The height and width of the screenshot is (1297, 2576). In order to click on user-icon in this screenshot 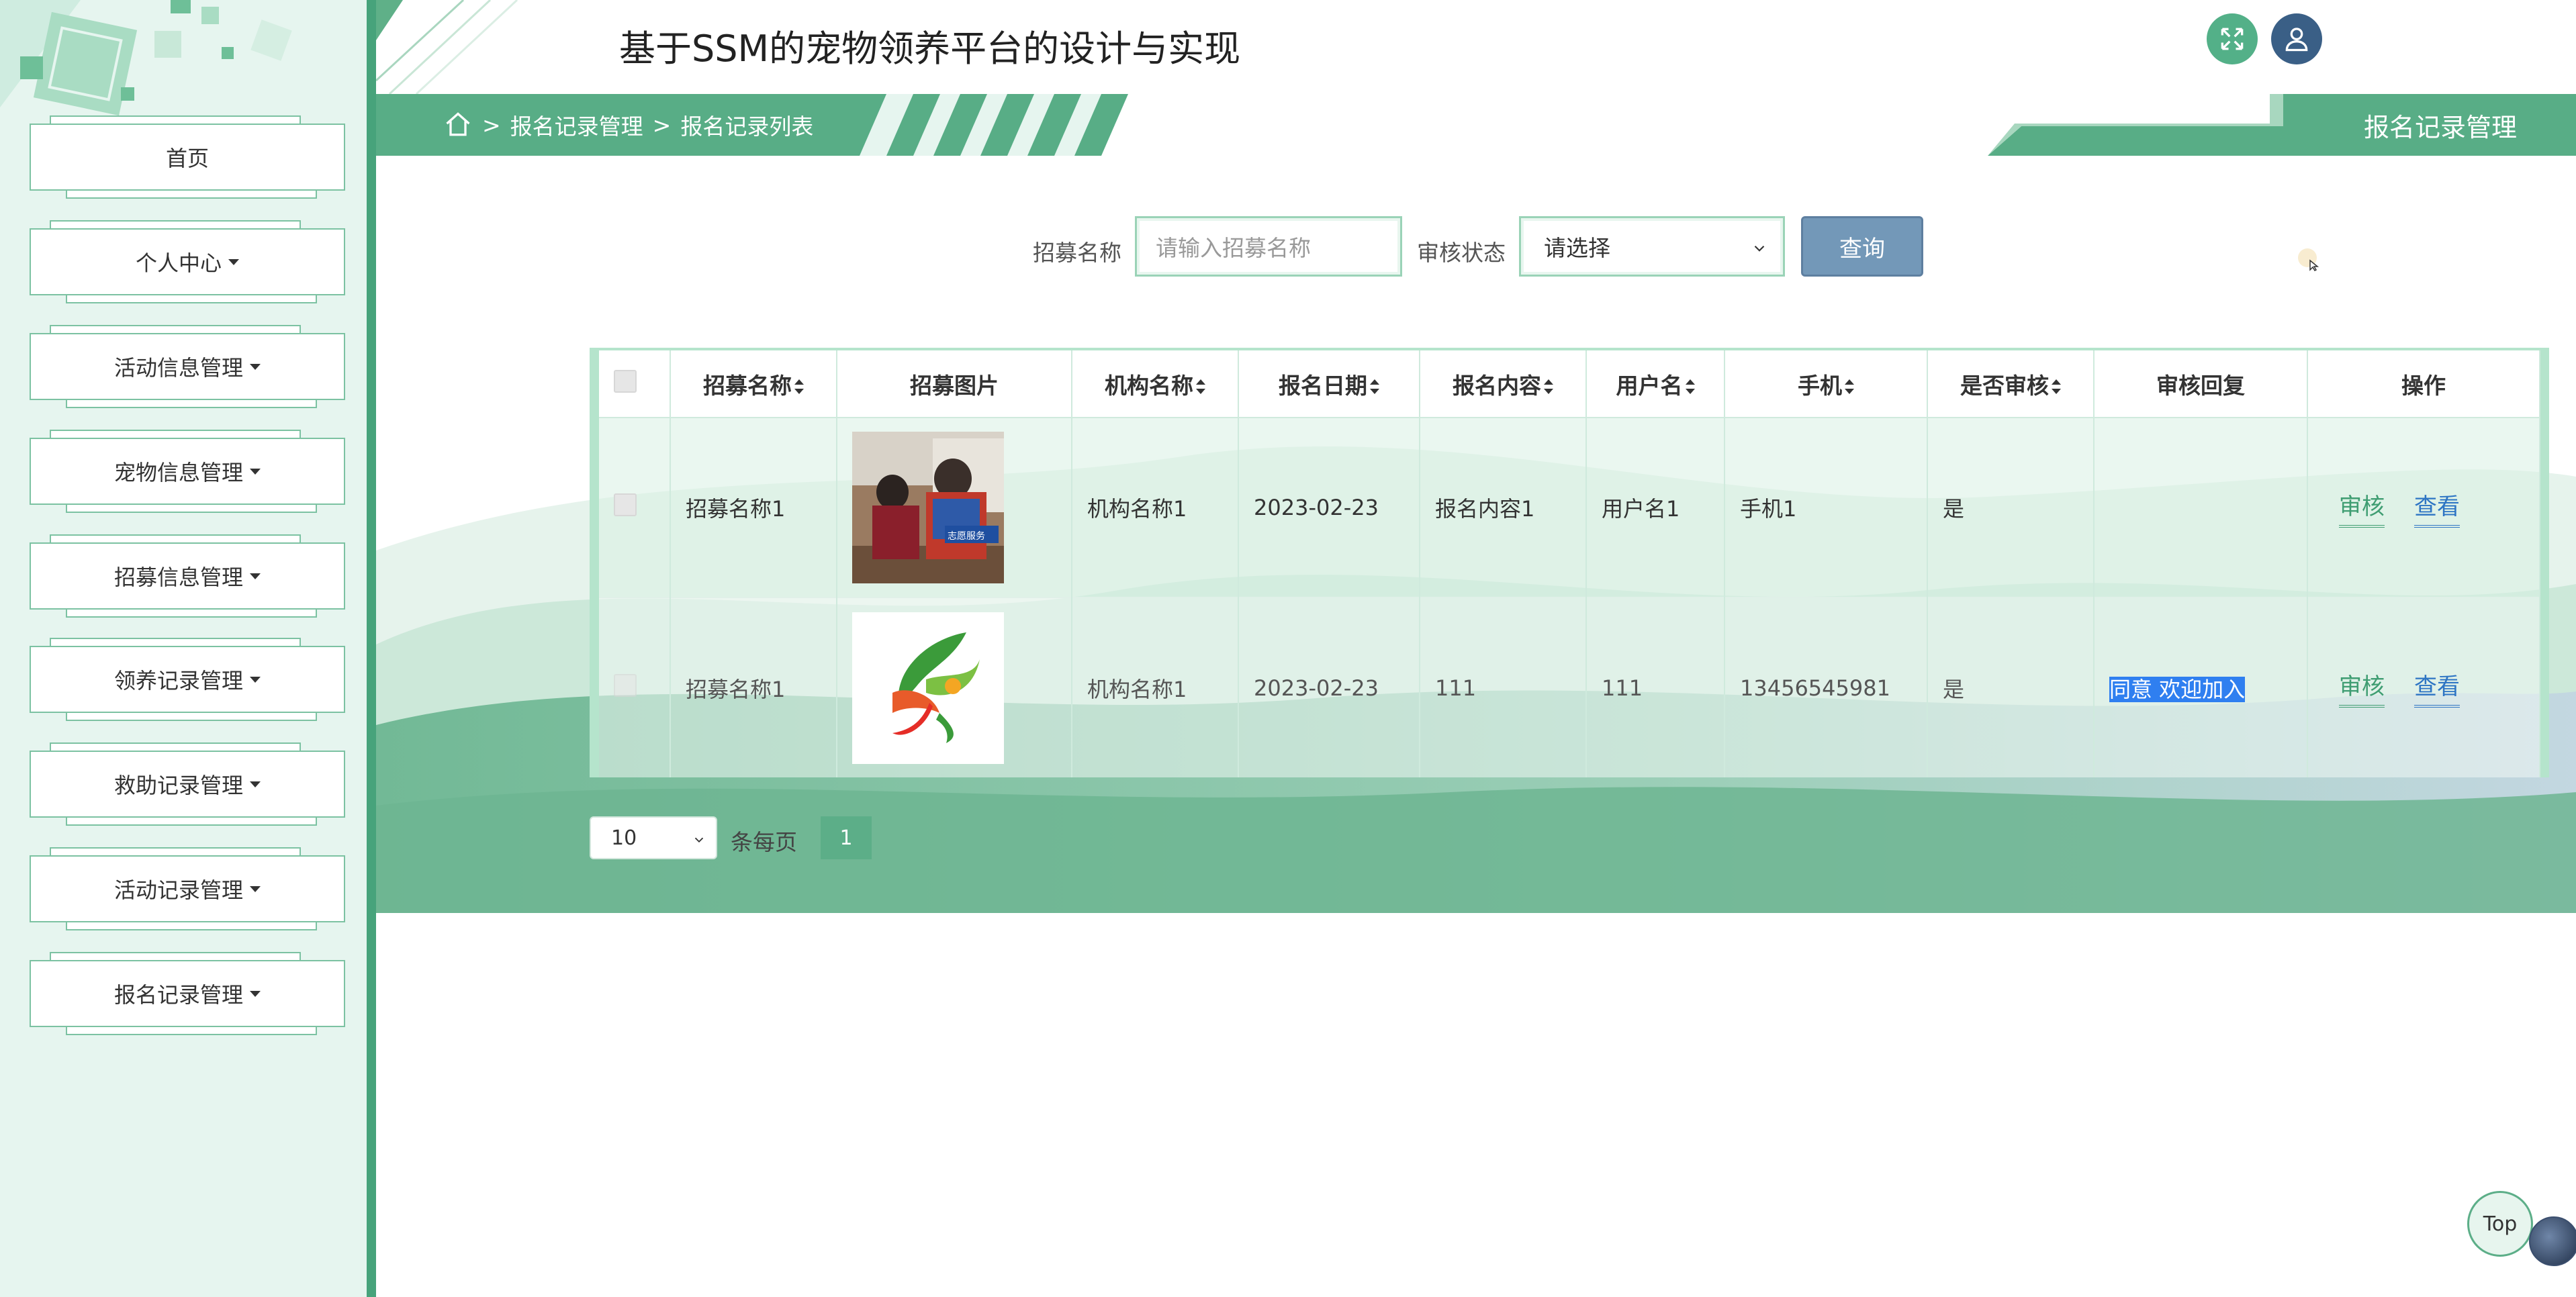, I will do `click(2296, 40)`.